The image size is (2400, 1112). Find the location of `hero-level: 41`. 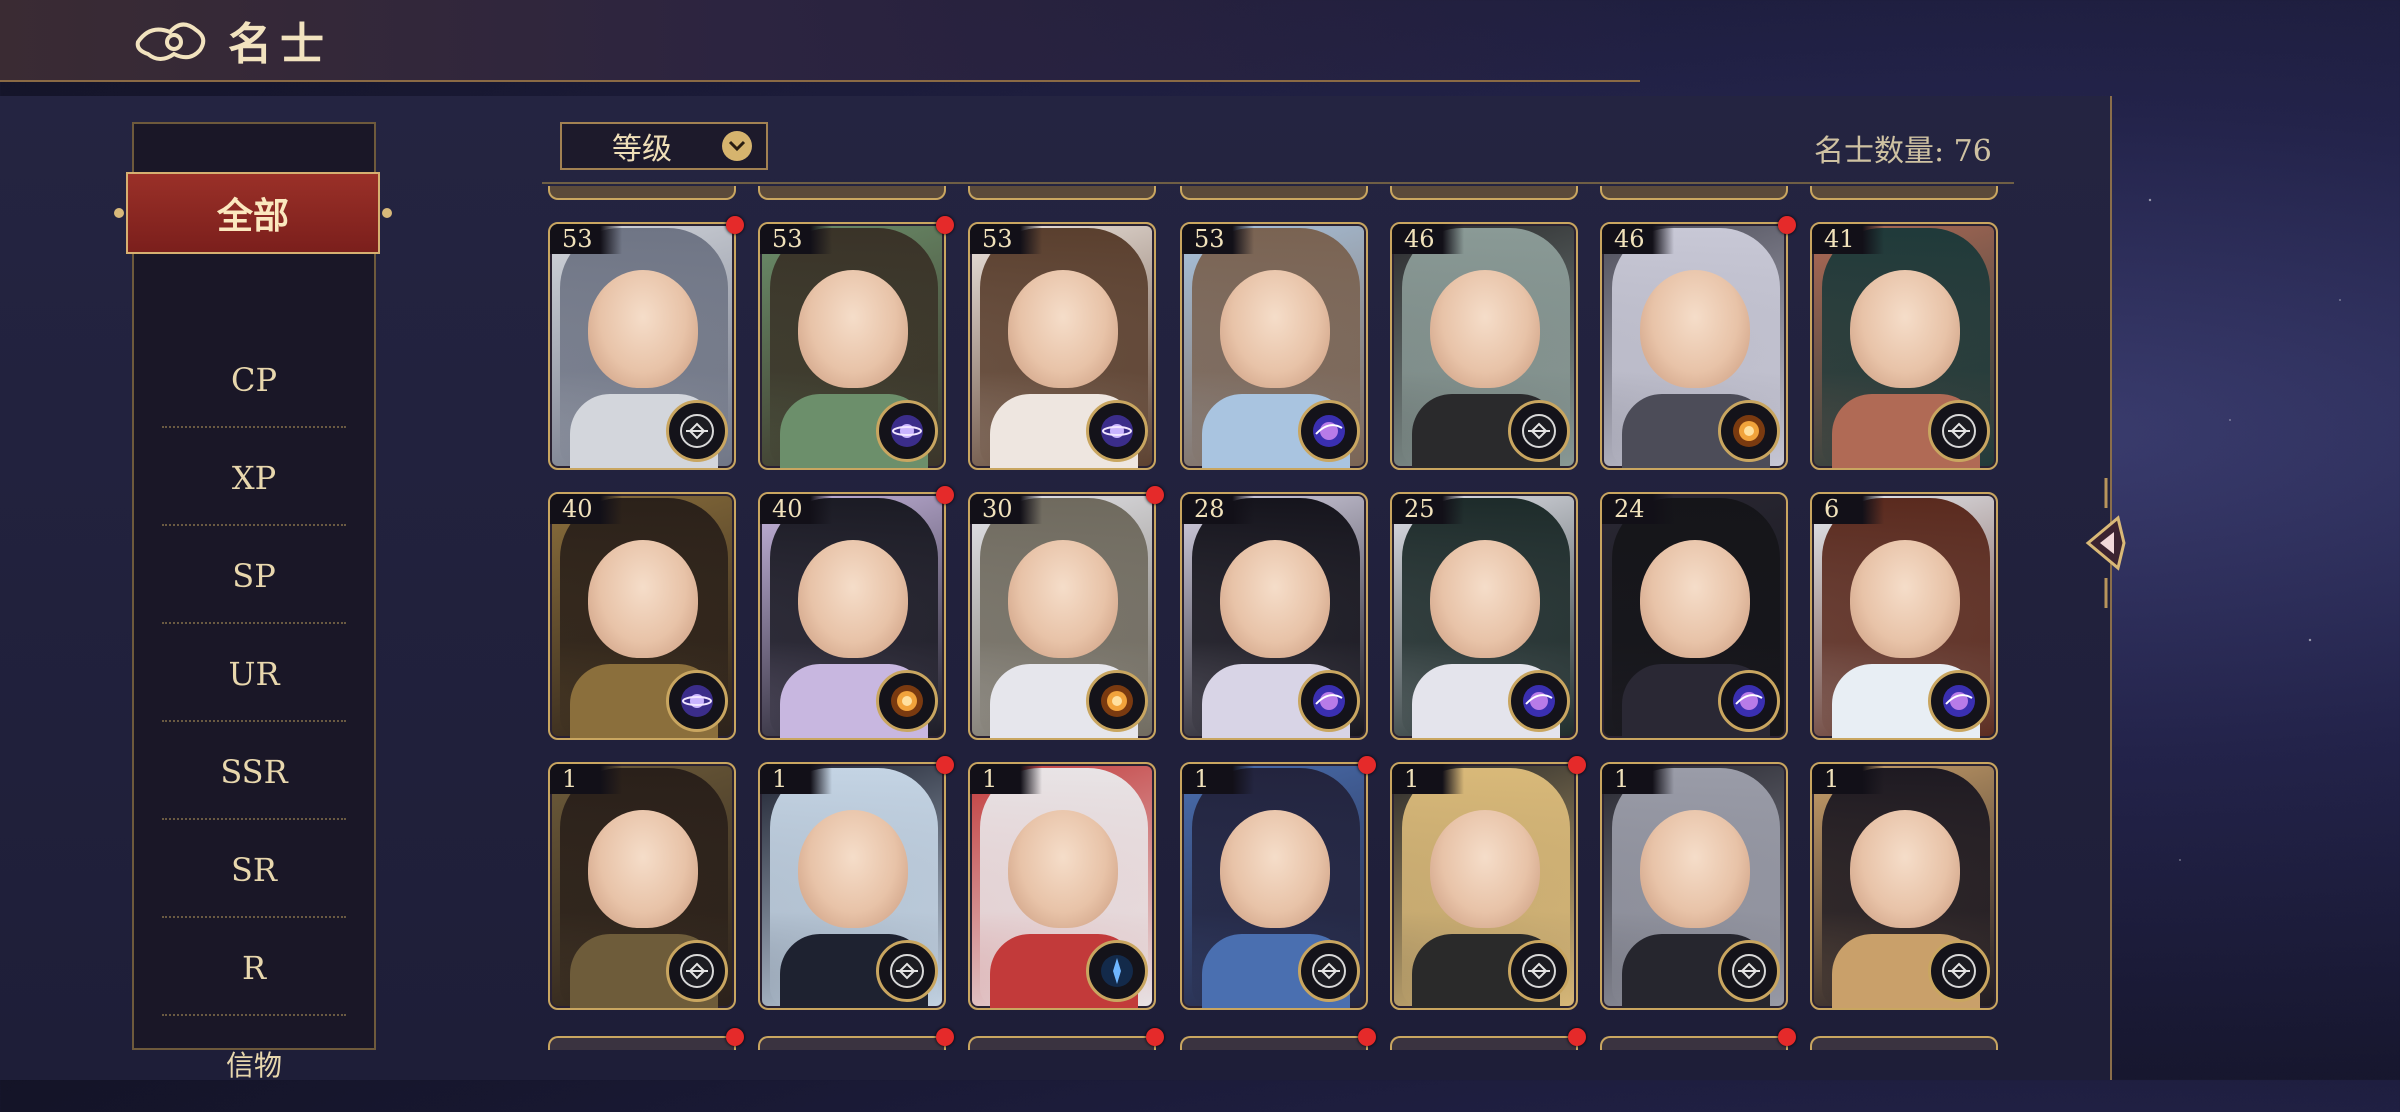

hero-level: 41 is located at coordinates (1848, 239).